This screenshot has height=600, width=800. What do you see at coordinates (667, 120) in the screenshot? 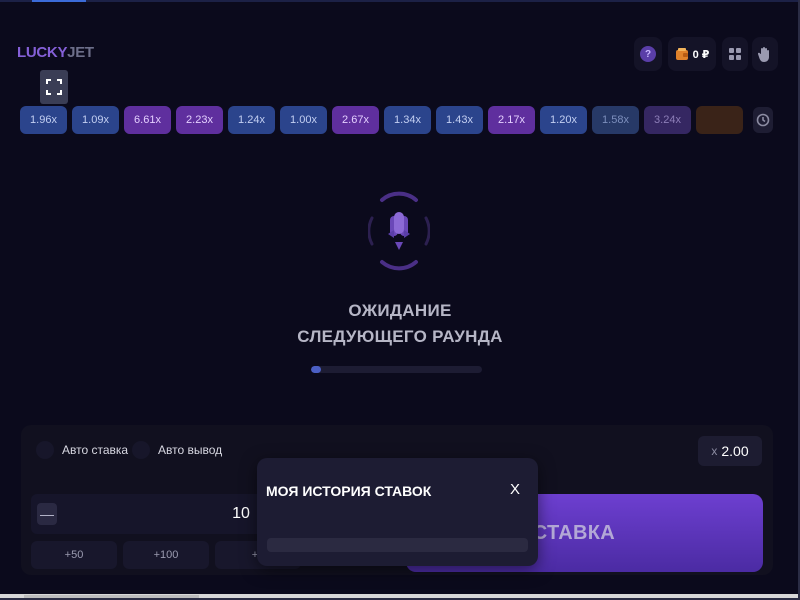
I see `multiplier-chip: 3.24x` at bounding box center [667, 120].